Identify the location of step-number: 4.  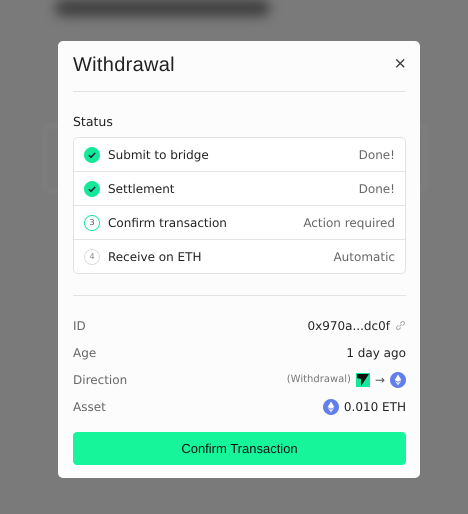
(92, 256).